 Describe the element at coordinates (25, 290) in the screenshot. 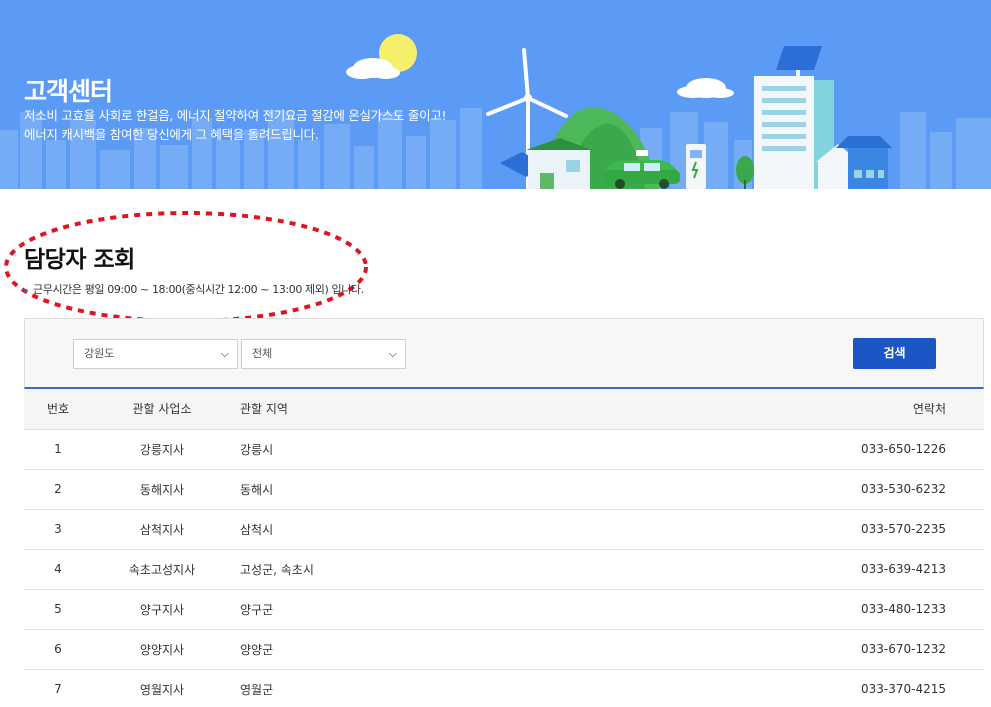

I see `bullet-icon` at that location.